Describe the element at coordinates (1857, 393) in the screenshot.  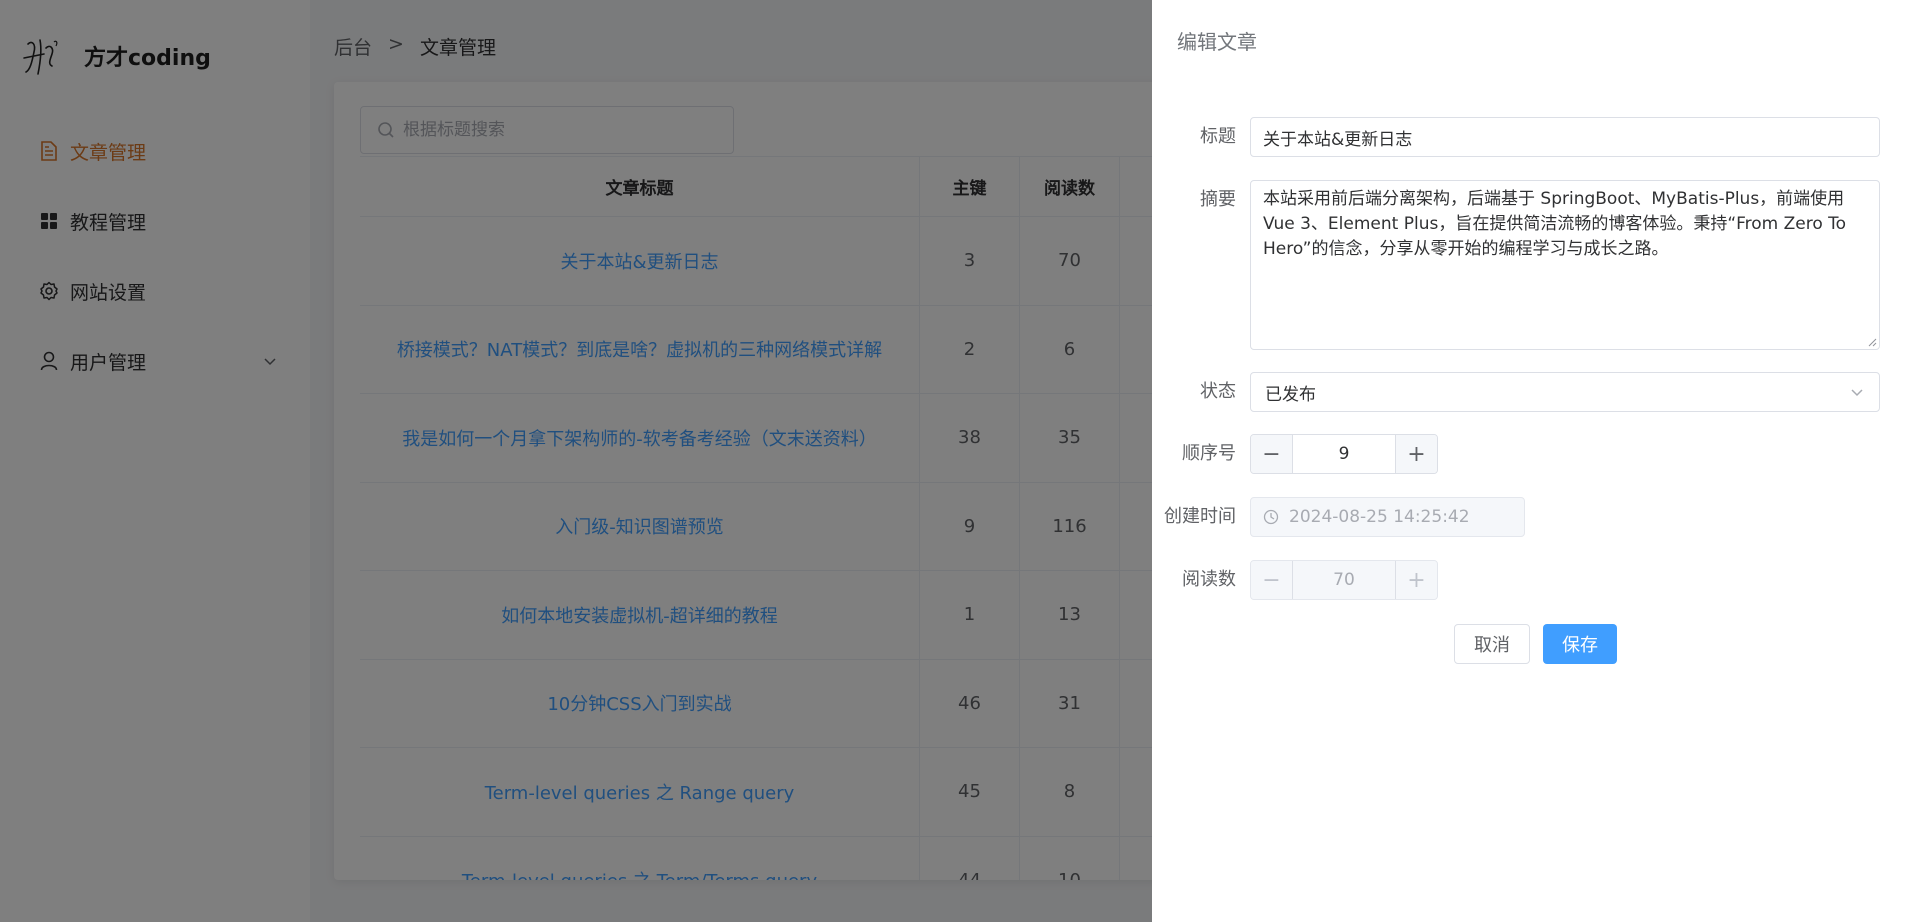
I see `chevron-down-icon` at that location.